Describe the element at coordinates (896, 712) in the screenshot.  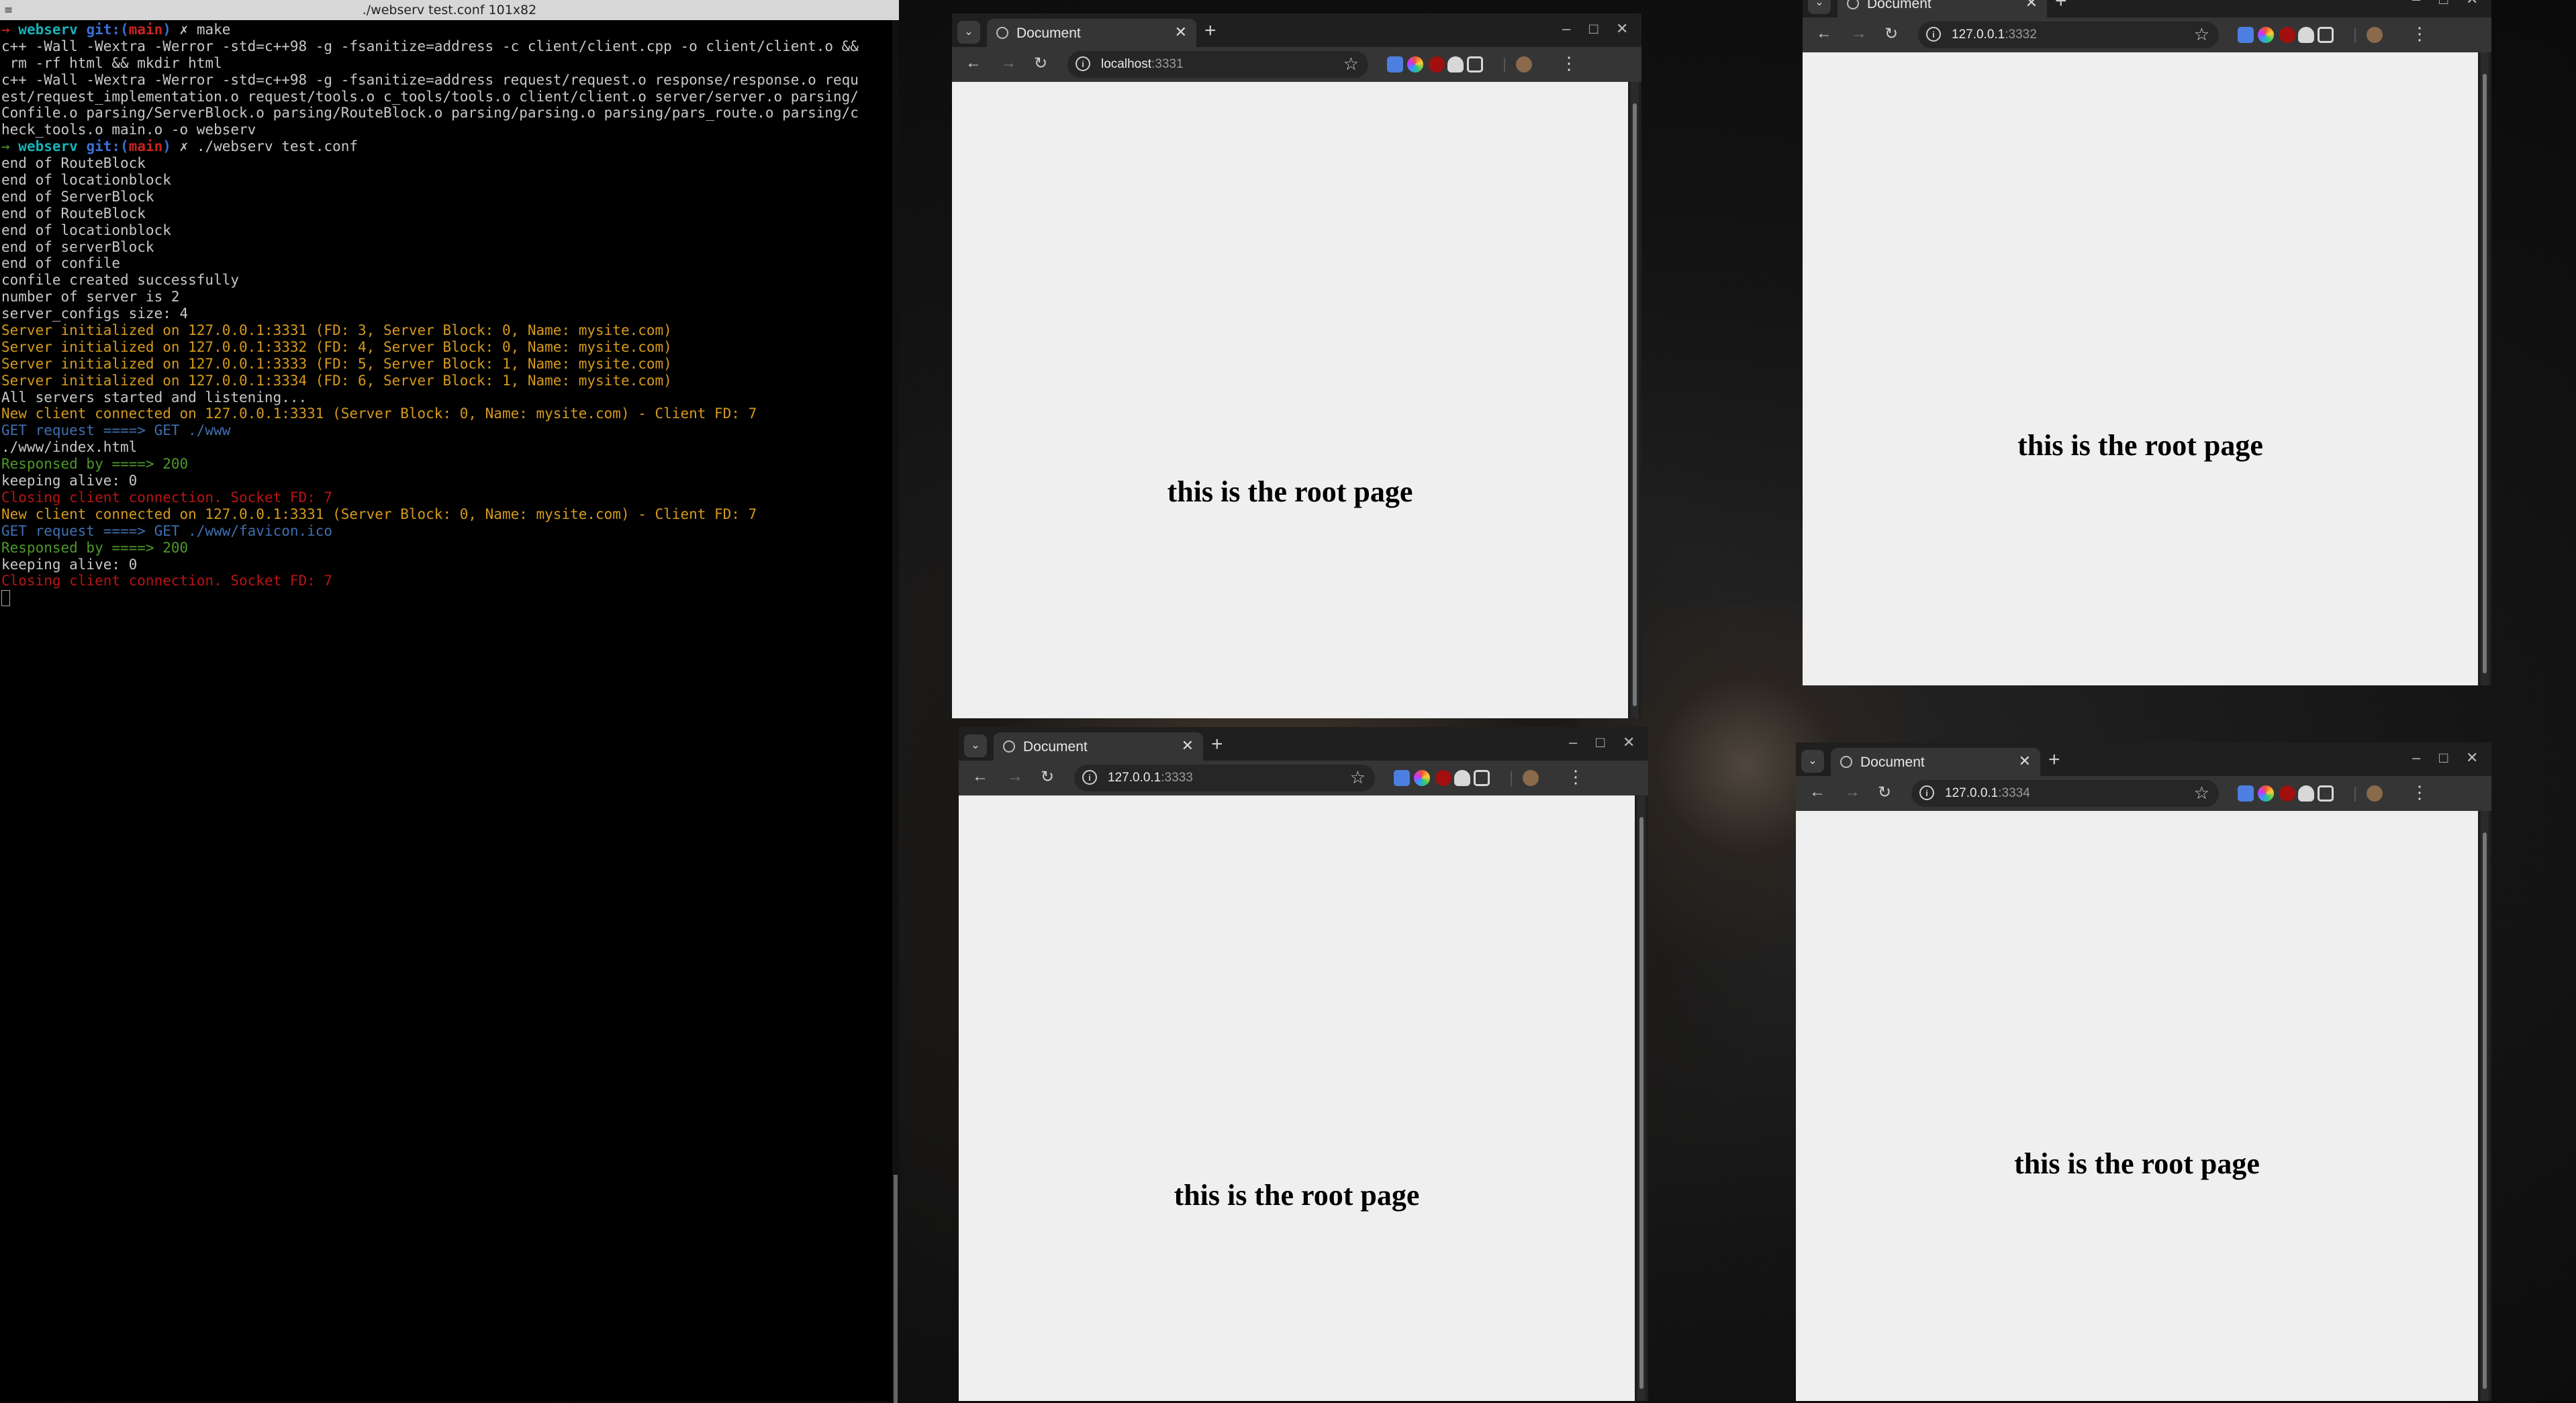
I see `terminal-scrollbar` at that location.